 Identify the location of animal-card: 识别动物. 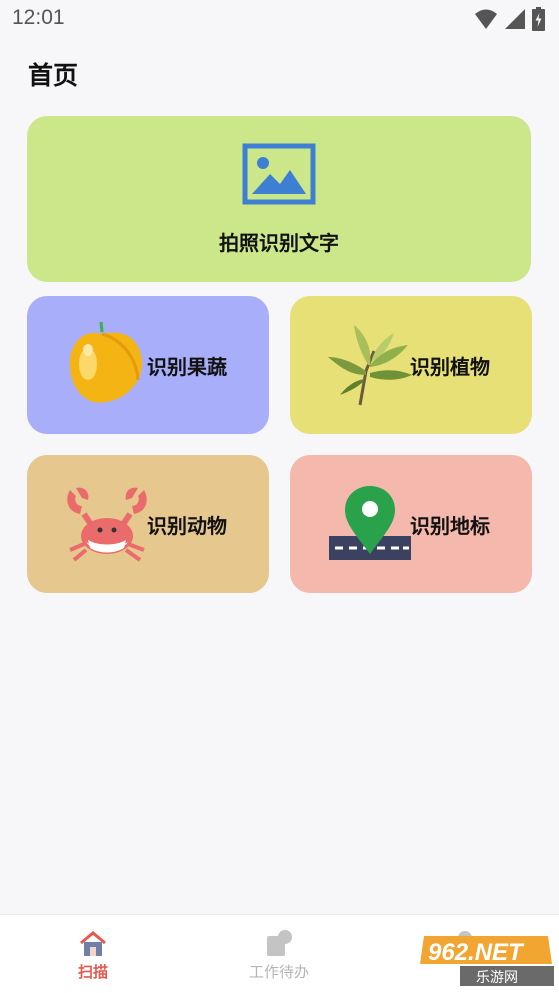
(148, 524).